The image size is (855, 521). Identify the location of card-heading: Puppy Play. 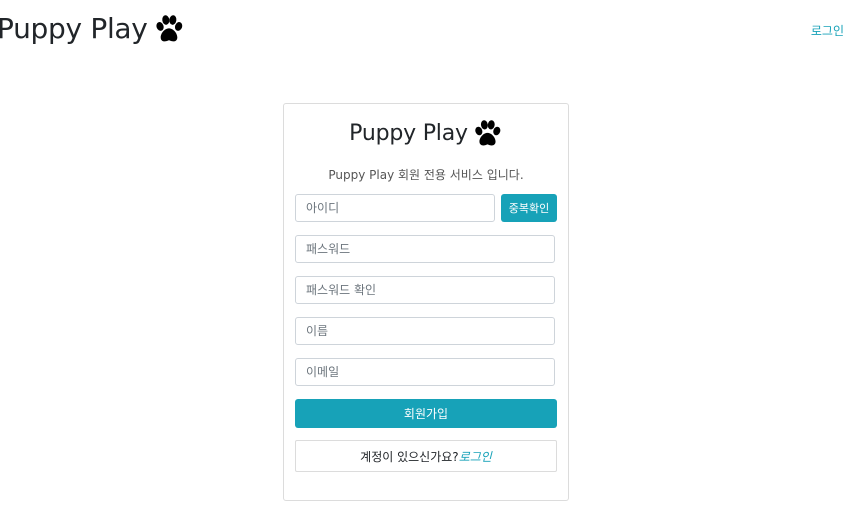
(426, 133).